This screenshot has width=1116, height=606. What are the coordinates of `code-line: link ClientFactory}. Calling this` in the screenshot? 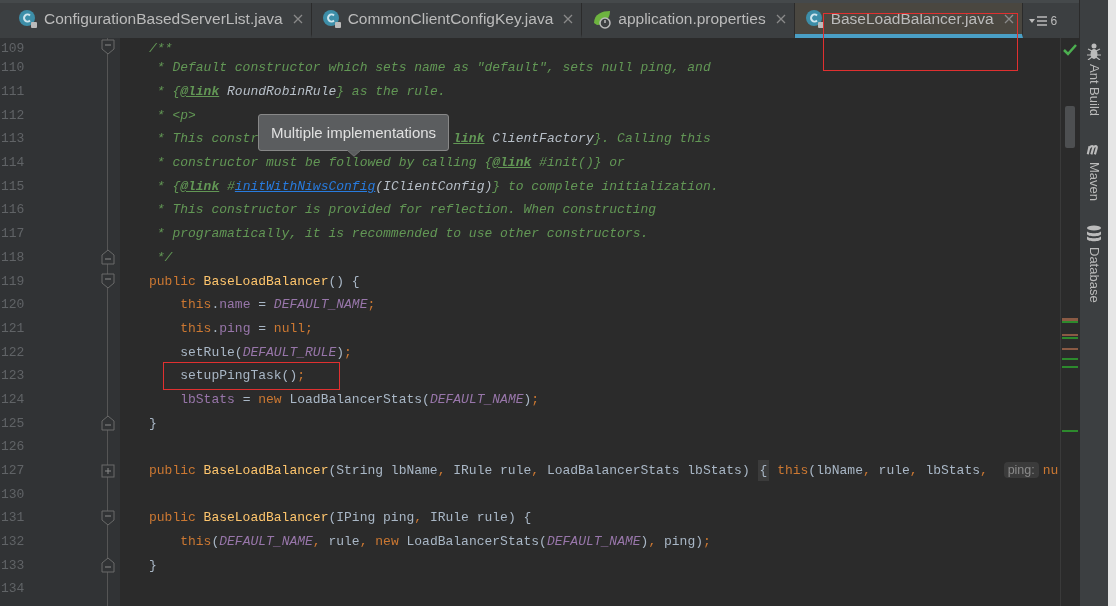 It's located at (582, 139).